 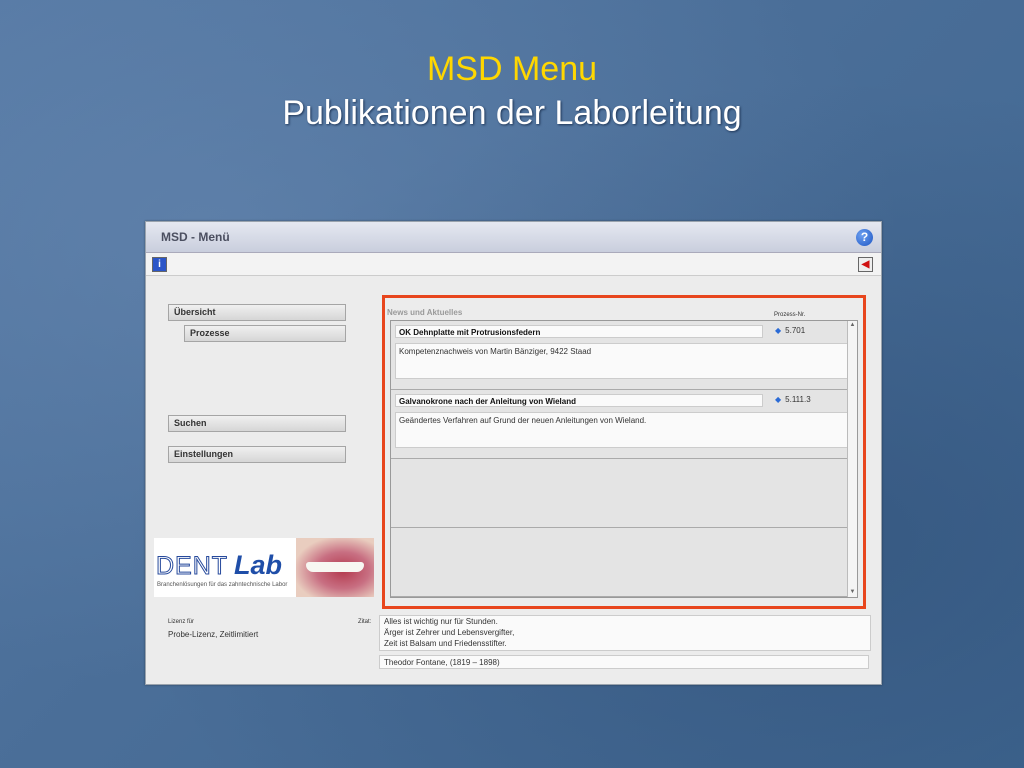 I want to click on nav-processes-button: Prozesse, so click(x=265, y=333).